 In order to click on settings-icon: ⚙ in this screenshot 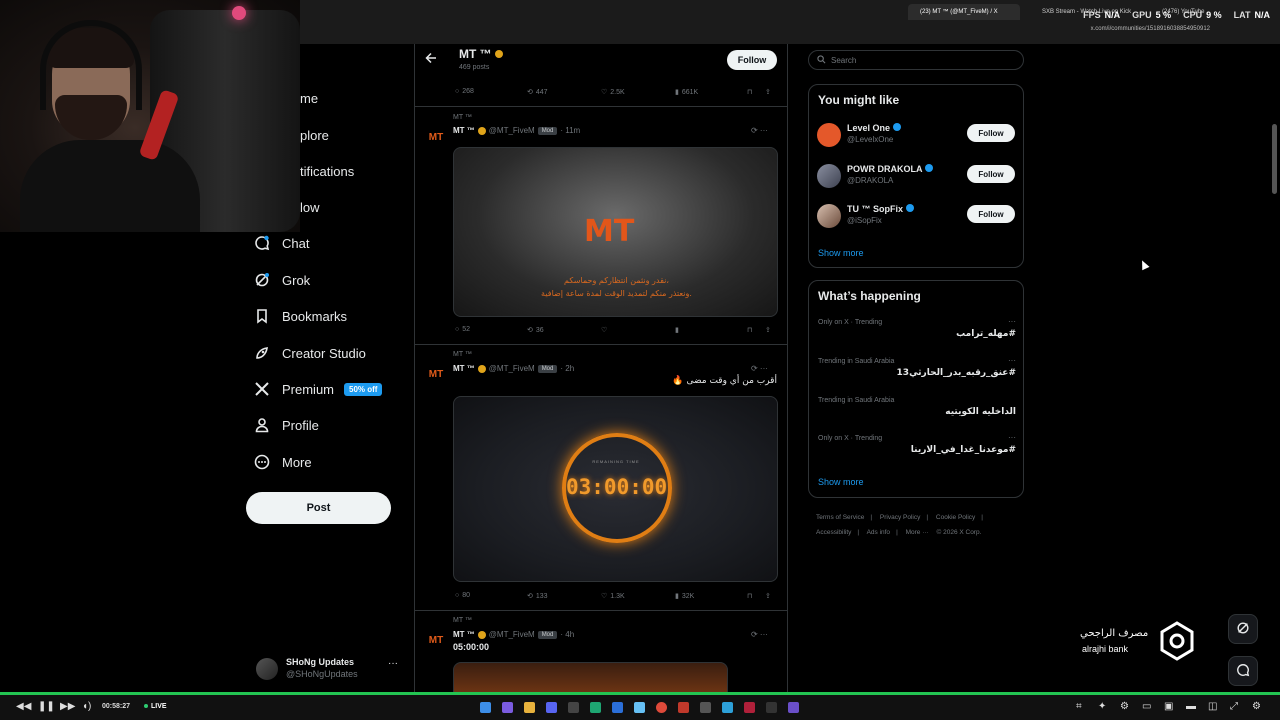, I will do `click(1124, 706)`.